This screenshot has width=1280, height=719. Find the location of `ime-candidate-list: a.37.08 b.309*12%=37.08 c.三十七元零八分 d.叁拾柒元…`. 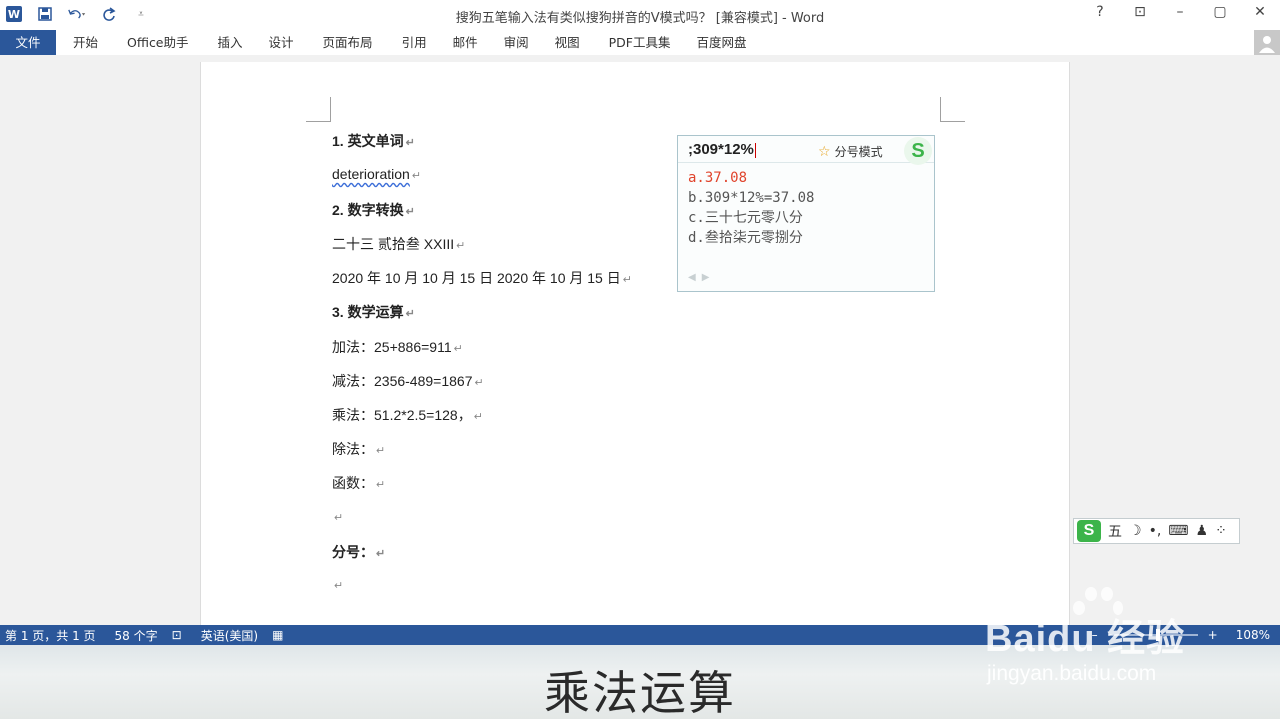

ime-candidate-list: a.37.08 b.309*12%=37.08 c.三十七元零八分 d.叁拾柒元… is located at coordinates (751, 208).